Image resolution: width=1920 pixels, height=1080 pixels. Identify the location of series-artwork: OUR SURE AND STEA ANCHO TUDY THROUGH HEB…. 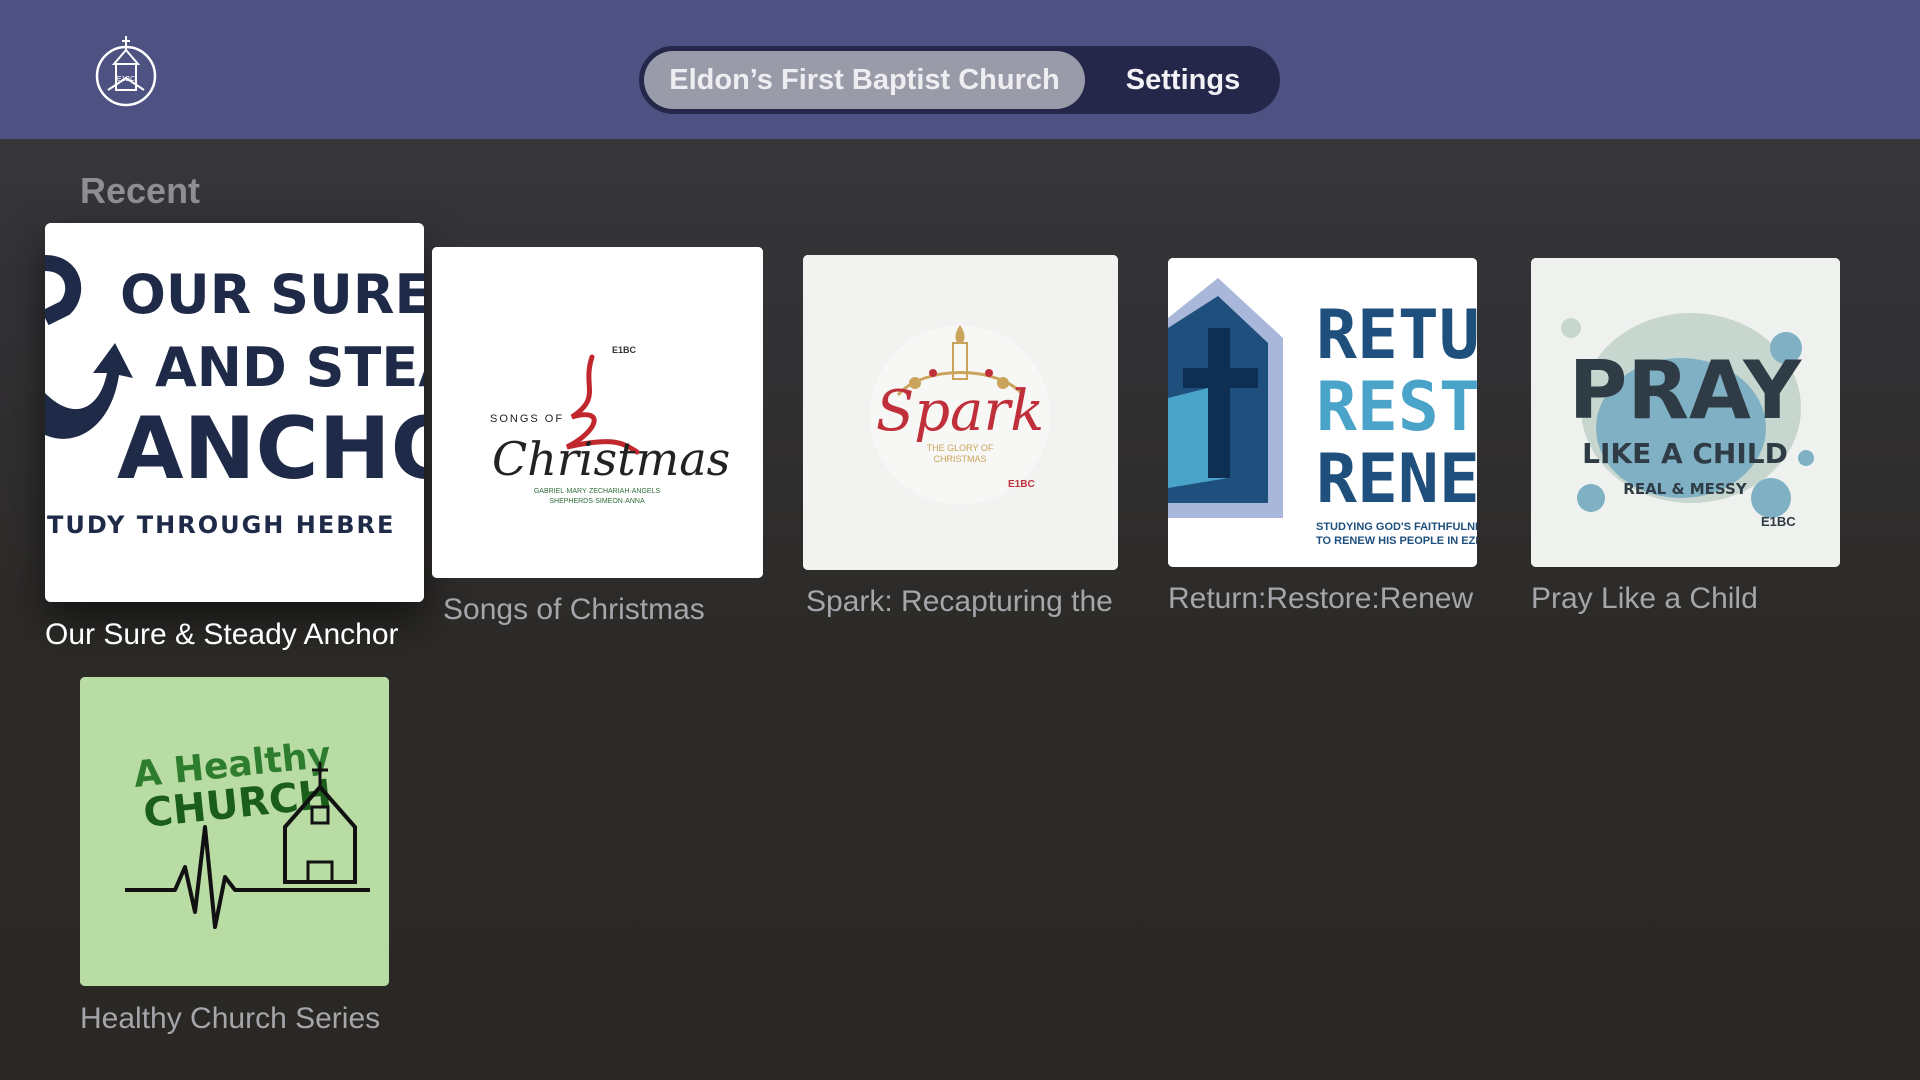
(234, 412).